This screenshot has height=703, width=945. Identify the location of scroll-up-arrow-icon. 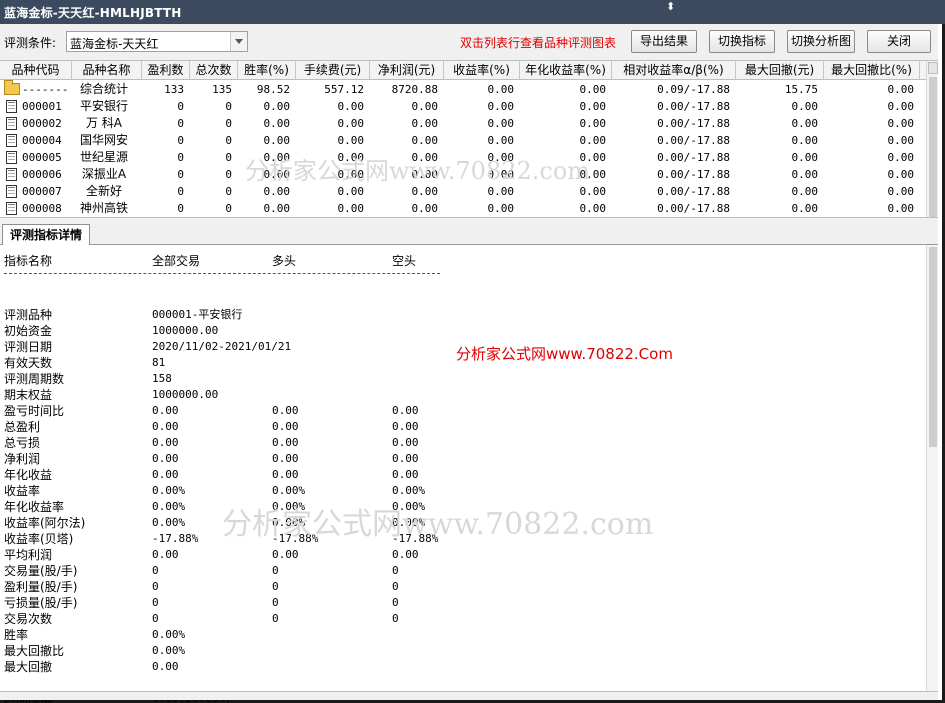
(933, 68).